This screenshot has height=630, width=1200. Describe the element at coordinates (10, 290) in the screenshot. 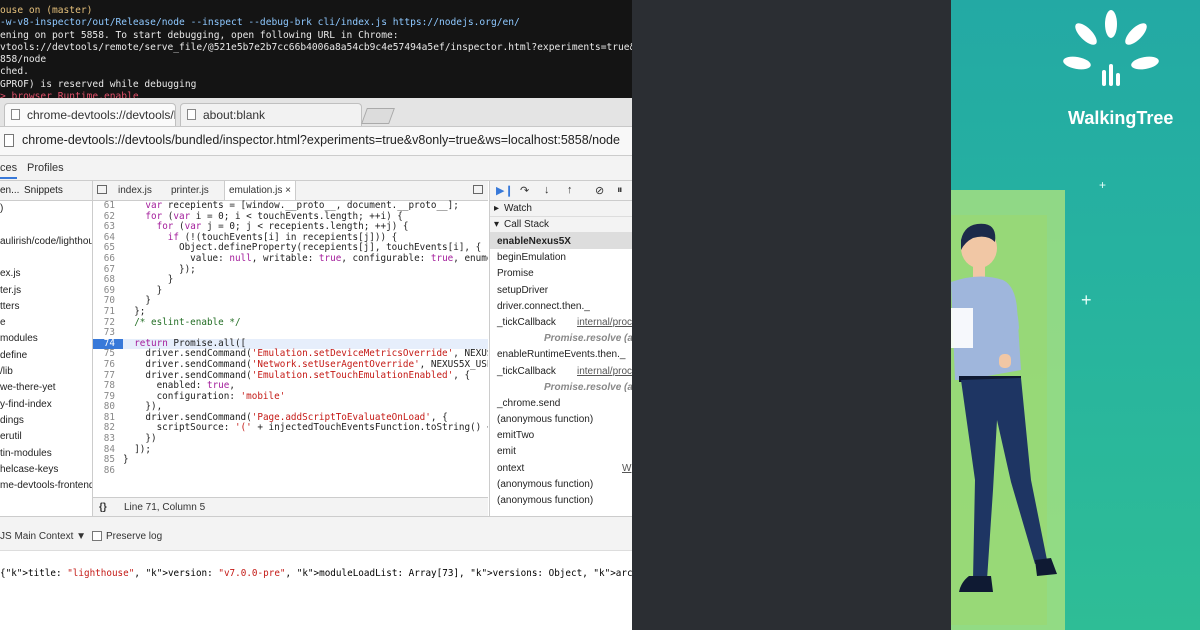

I see `navigator-item: ter.js` at that location.